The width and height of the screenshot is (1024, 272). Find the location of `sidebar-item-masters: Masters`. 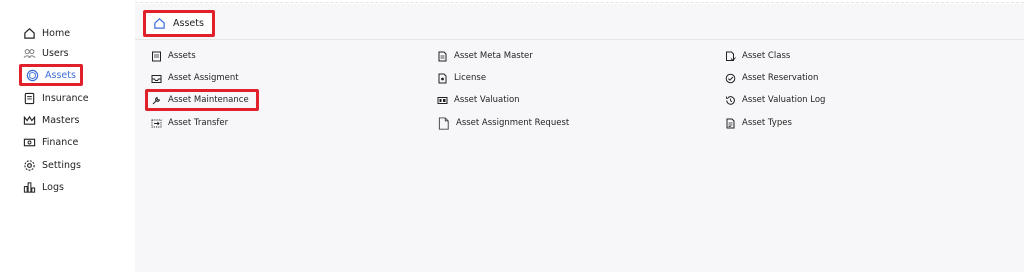

sidebar-item-masters: Masters is located at coordinates (50, 120).